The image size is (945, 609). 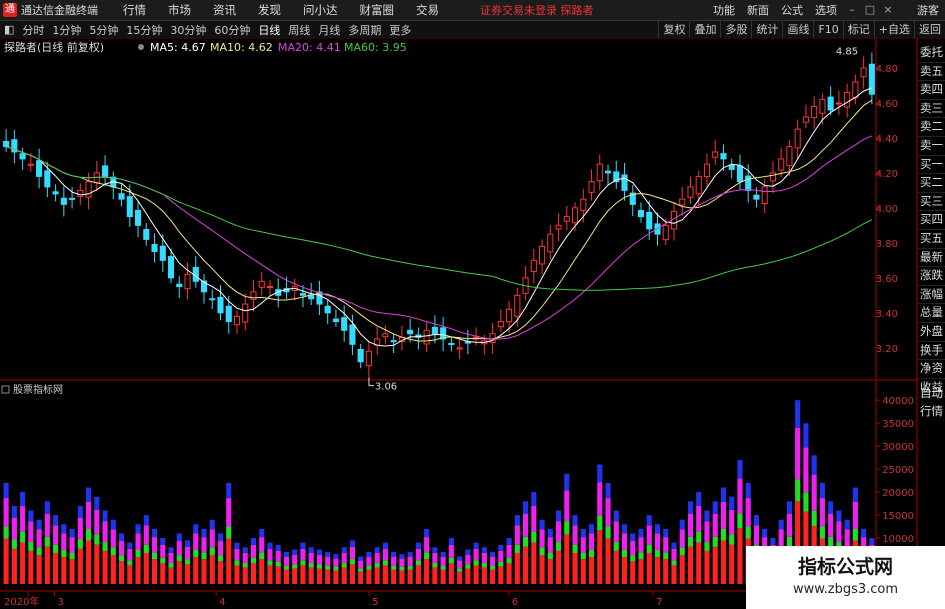 What do you see at coordinates (928, 10) in the screenshot?
I see `guest-user: 游客` at bounding box center [928, 10].